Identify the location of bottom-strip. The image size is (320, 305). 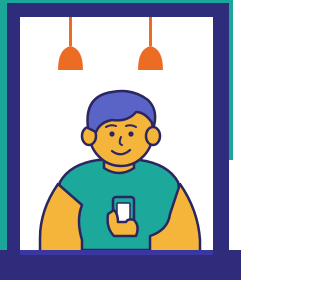
(120, 292).